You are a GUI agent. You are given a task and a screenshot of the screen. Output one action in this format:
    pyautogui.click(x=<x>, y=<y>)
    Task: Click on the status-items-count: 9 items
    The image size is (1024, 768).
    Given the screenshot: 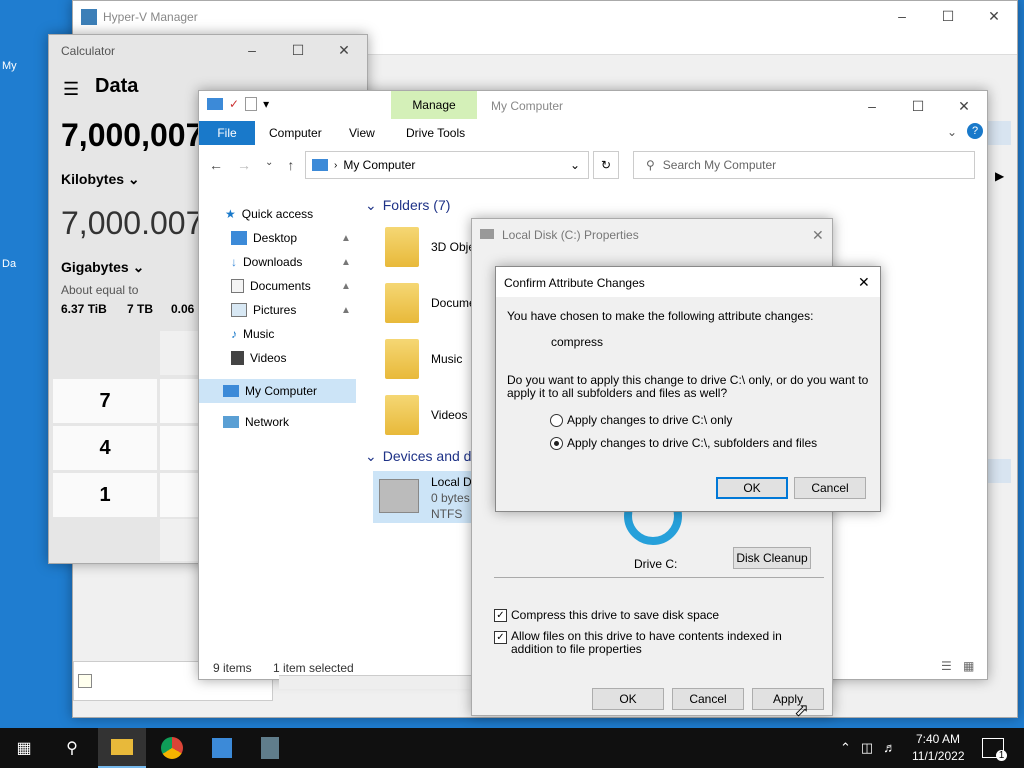 What is the action you would take?
    pyautogui.click(x=232, y=668)
    